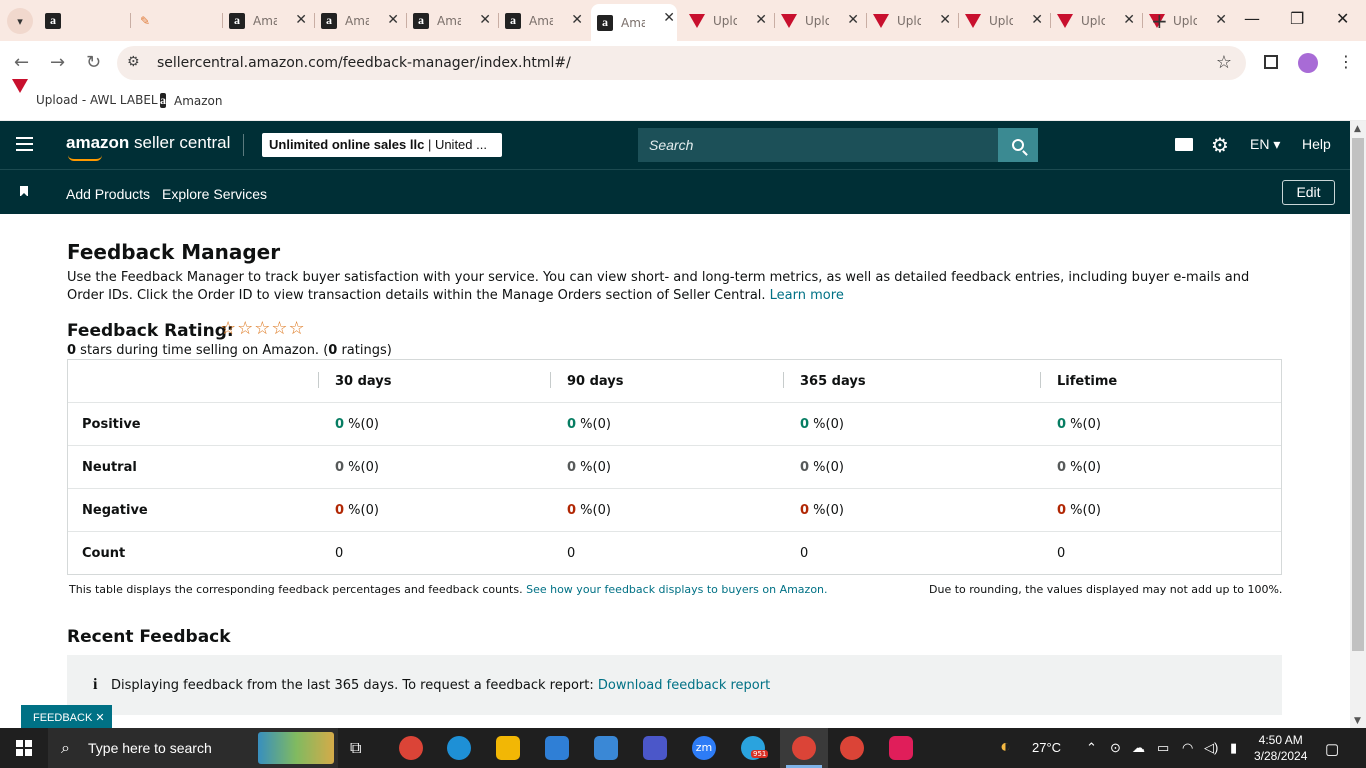 This screenshot has height=768, width=1366. Describe the element at coordinates (174, 252) in the screenshot. I see `page-title: Feedback Manager` at that location.